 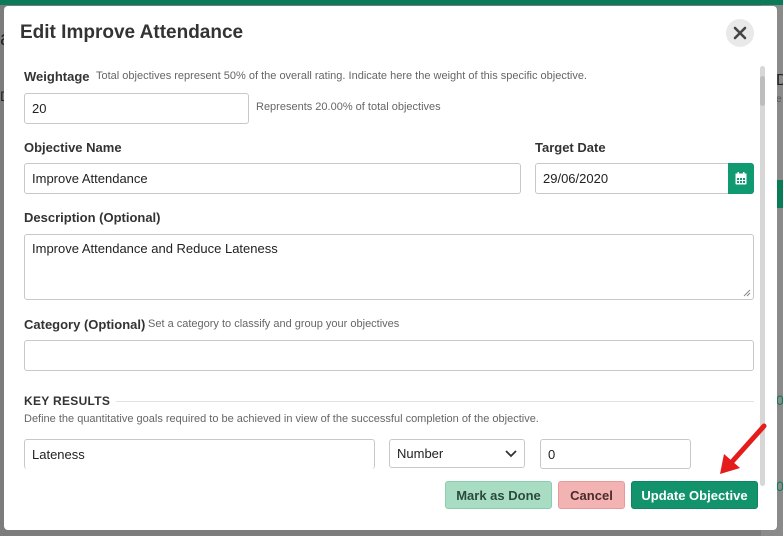 I want to click on target-date-label: Target Date, so click(x=570, y=147).